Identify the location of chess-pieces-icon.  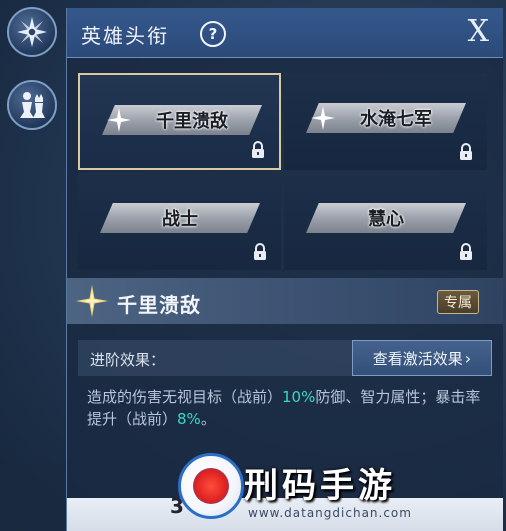
(32, 105).